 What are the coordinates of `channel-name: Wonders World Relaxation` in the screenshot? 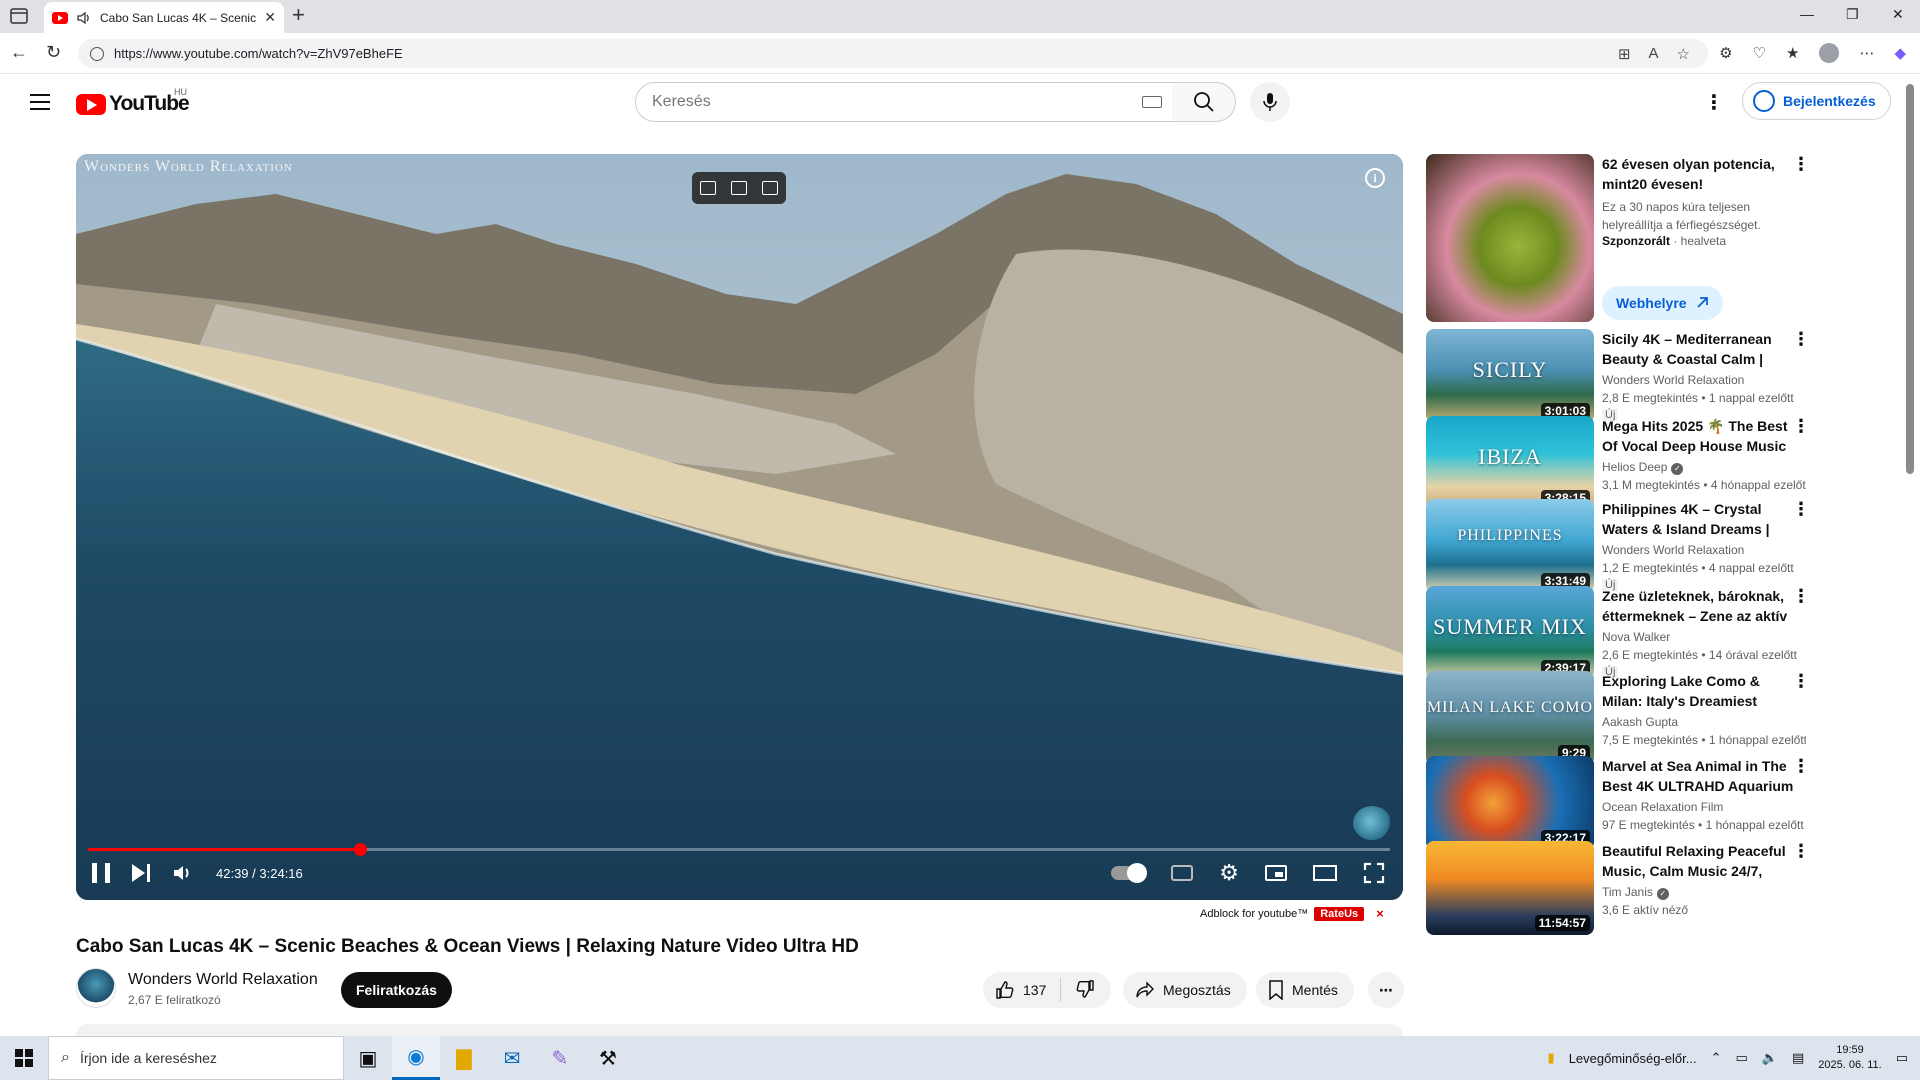 It's located at (223, 980).